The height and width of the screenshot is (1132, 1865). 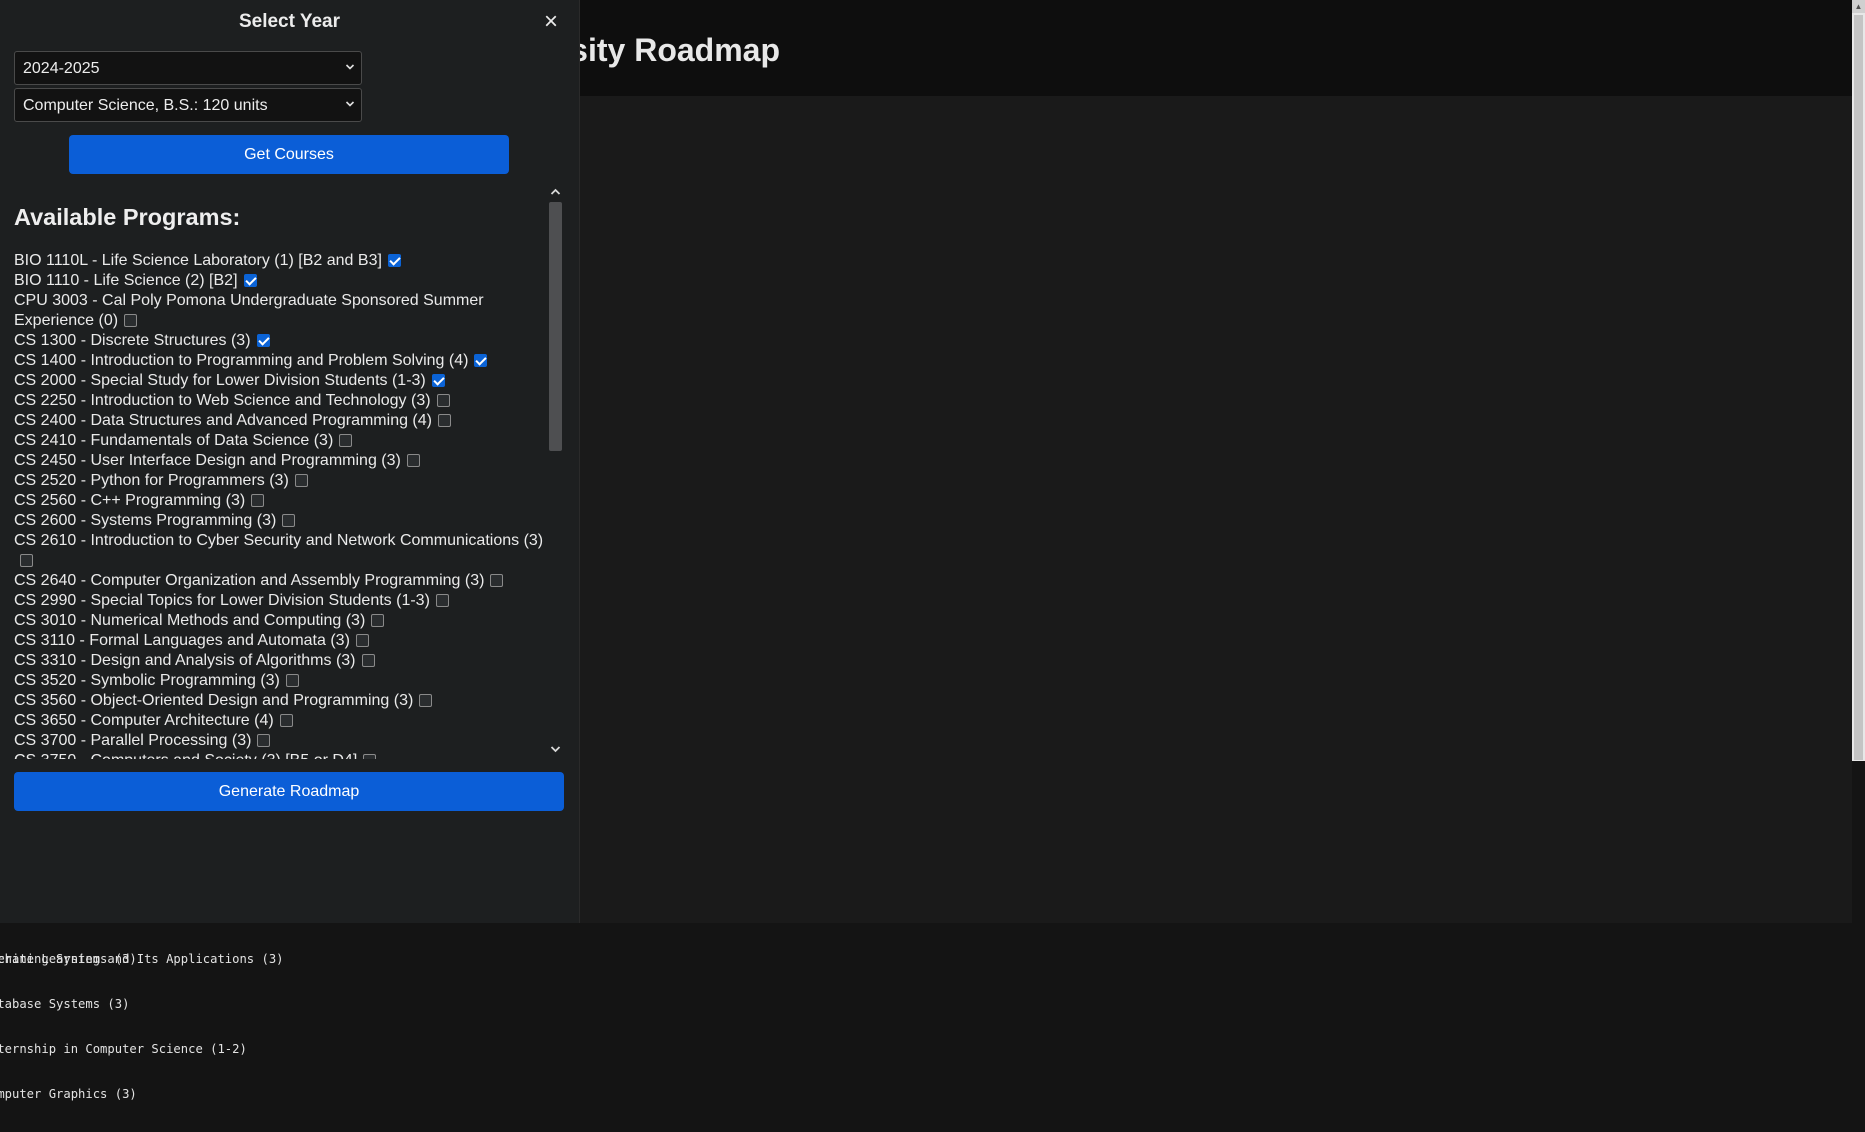 What do you see at coordinates (132, 340) in the screenshot?
I see `program-label: CS 1300 - Discrete Structures (3)` at bounding box center [132, 340].